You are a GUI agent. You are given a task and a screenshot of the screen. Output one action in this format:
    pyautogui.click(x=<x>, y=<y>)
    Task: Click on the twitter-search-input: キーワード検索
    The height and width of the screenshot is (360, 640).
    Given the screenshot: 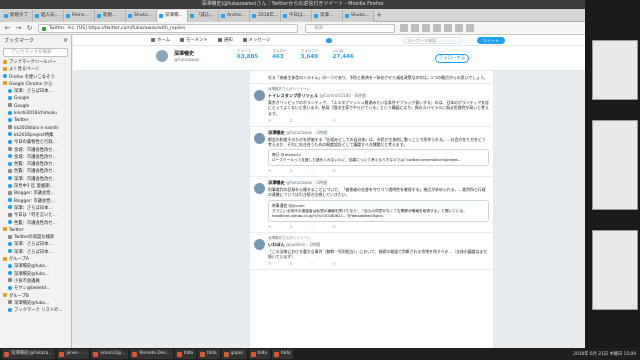 What is the action you would take?
    pyautogui.click(x=433, y=40)
    